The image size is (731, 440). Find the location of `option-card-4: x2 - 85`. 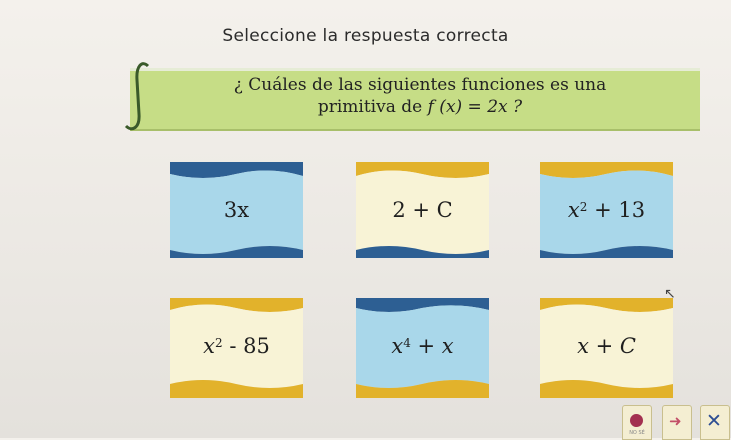

option-card-4: x2 - 85 is located at coordinates (236, 348).